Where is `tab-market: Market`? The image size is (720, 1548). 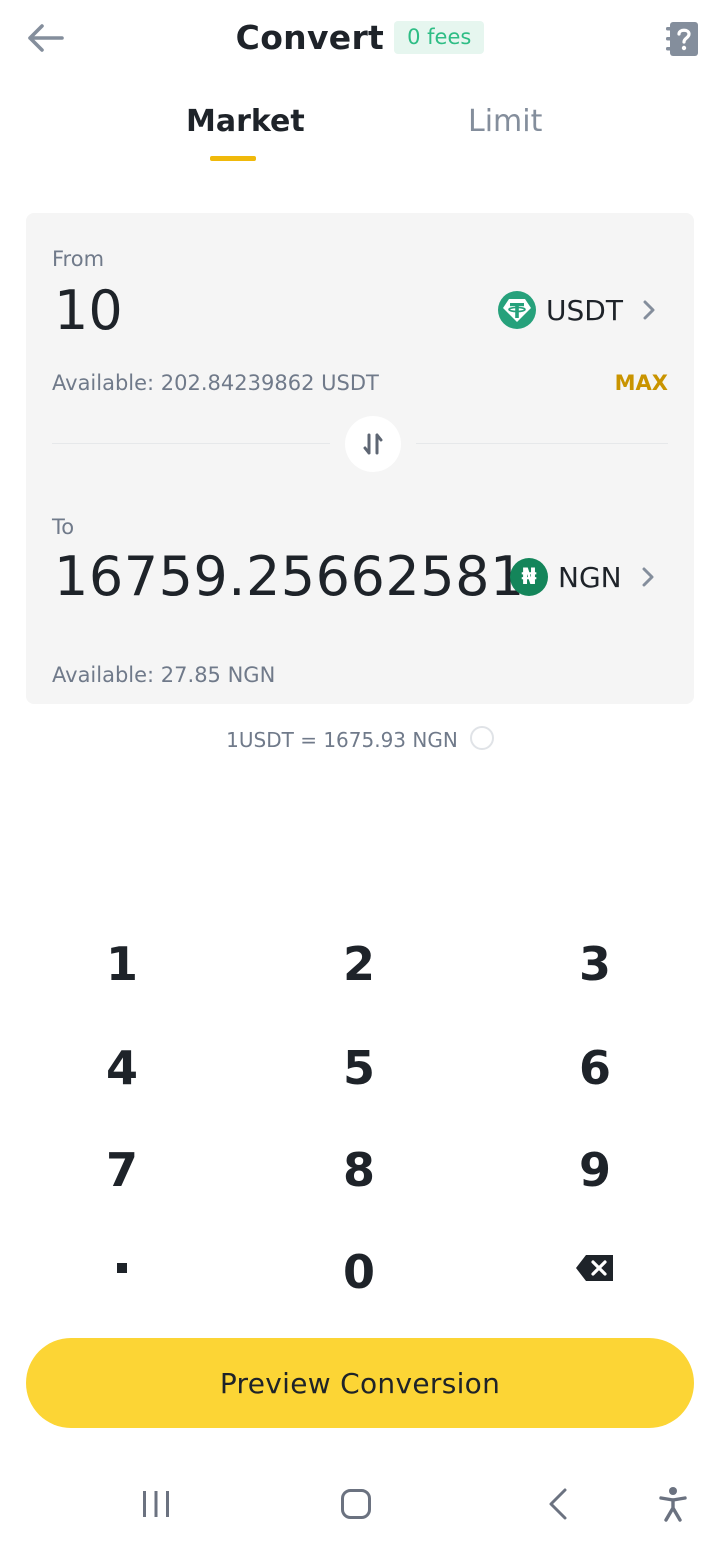
tab-market: Market is located at coordinates (245, 121).